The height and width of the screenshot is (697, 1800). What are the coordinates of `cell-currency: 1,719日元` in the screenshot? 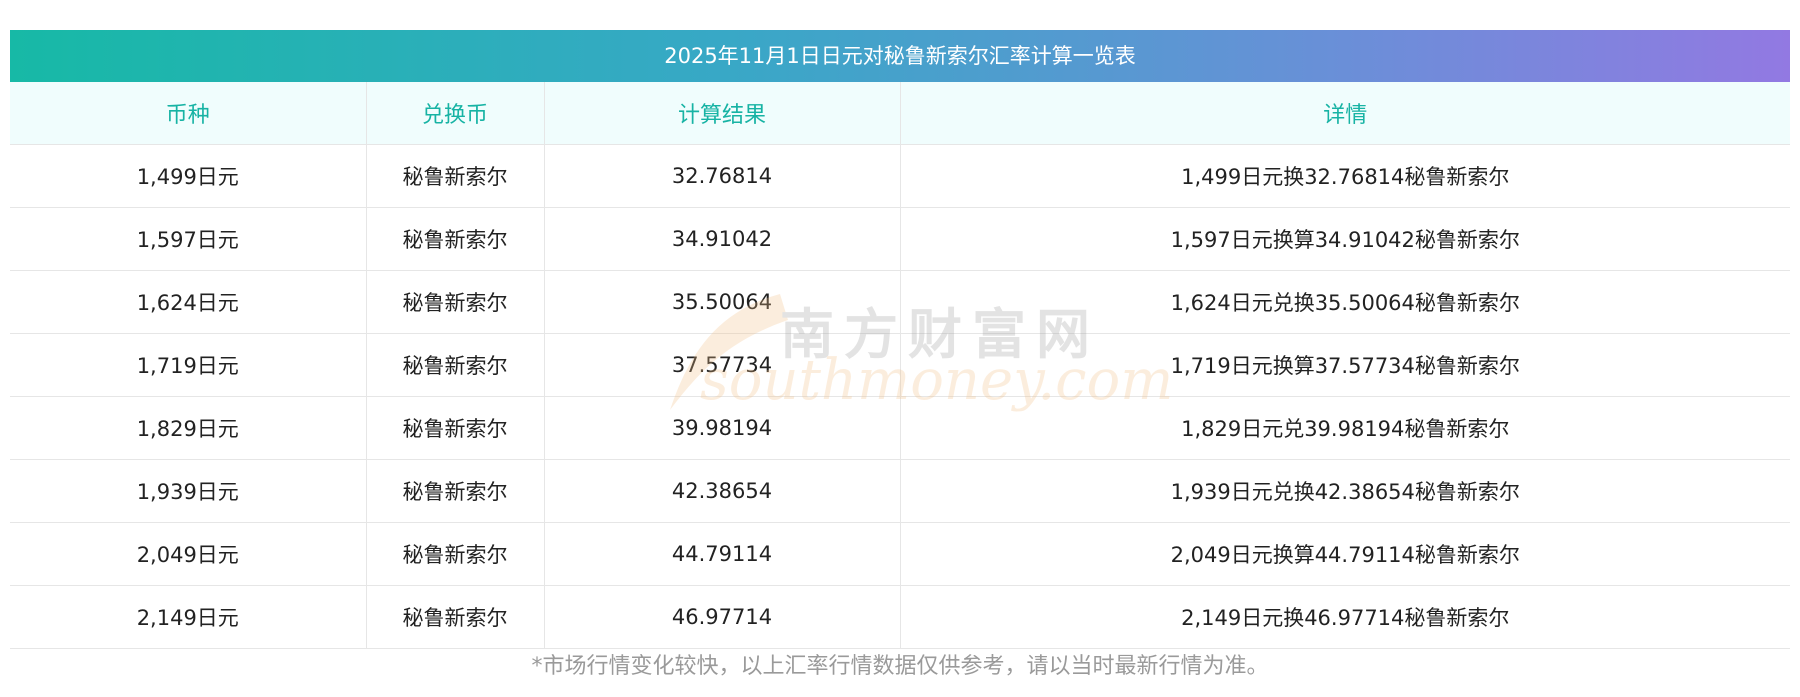 It's located at (188, 365).